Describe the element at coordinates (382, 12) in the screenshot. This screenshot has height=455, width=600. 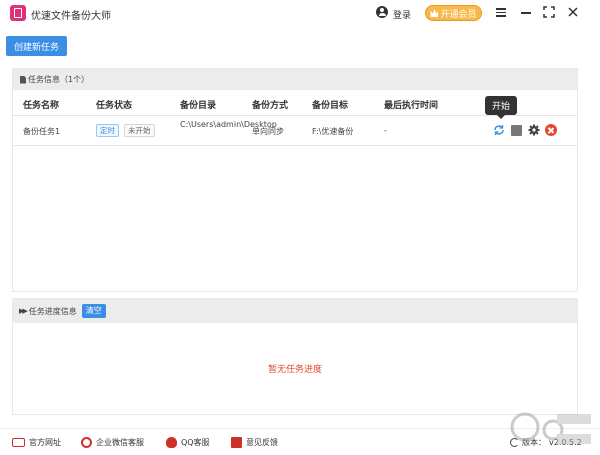
I see `user-icon` at that location.